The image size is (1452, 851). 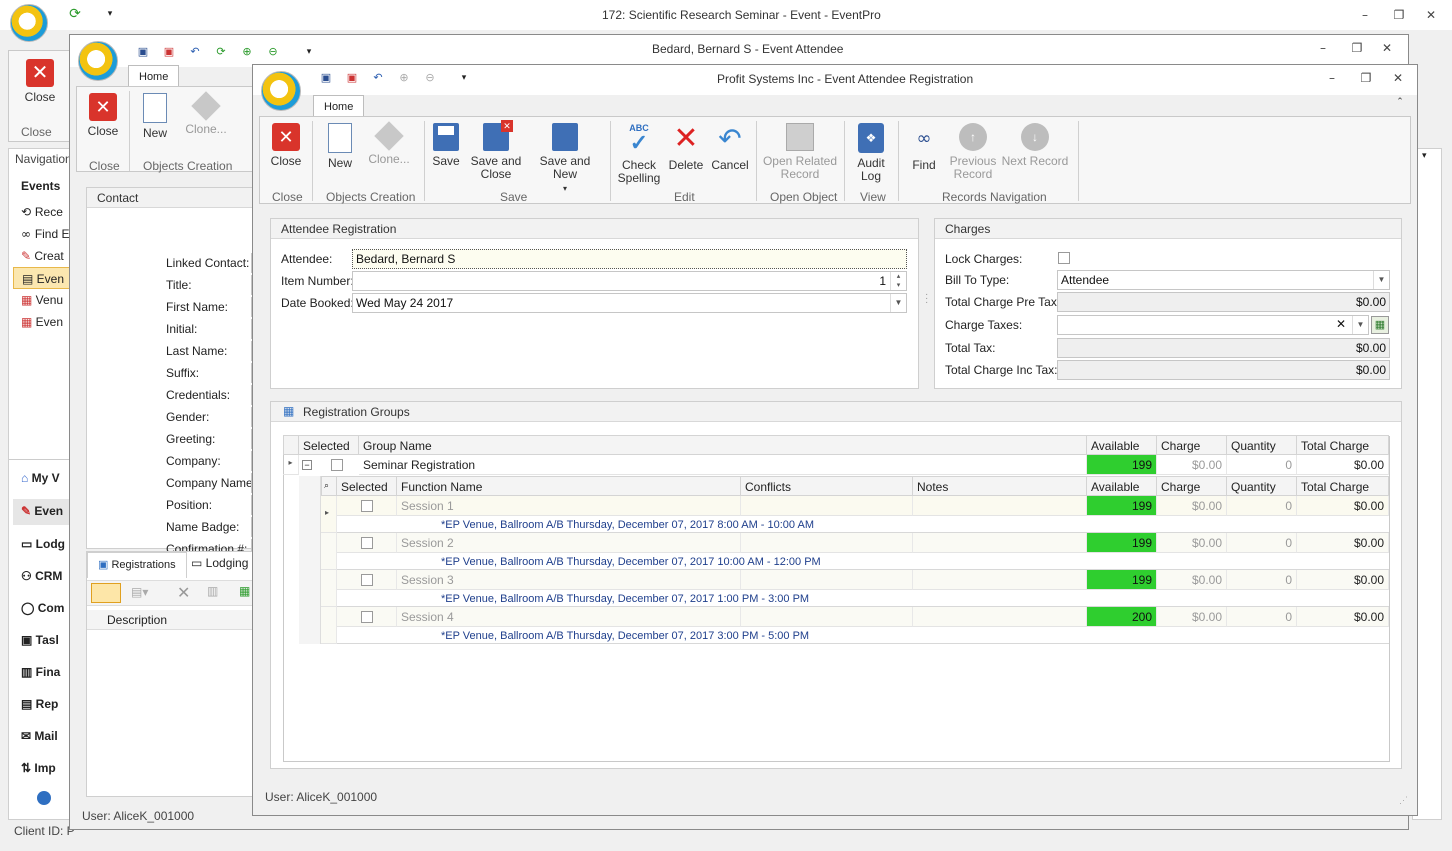 I want to click on bill-to-type-select: Attendee ▼, so click(x=1223, y=280).